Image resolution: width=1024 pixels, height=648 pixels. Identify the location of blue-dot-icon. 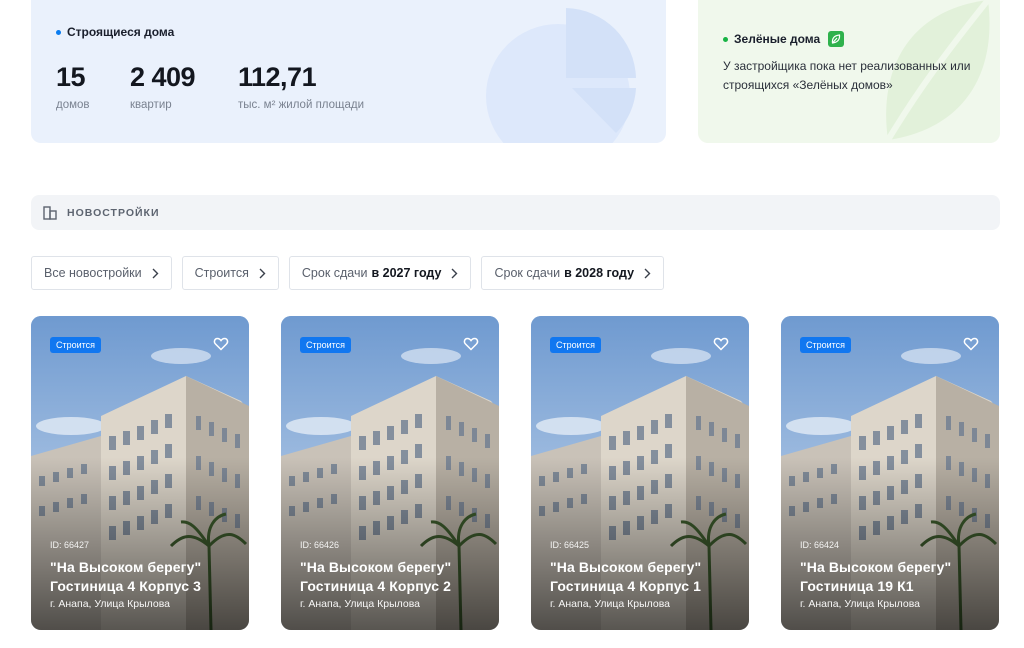
(58, 32).